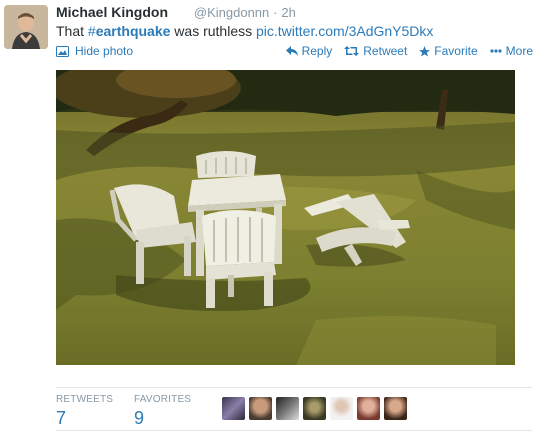  I want to click on stats-divider, so click(294, 387).